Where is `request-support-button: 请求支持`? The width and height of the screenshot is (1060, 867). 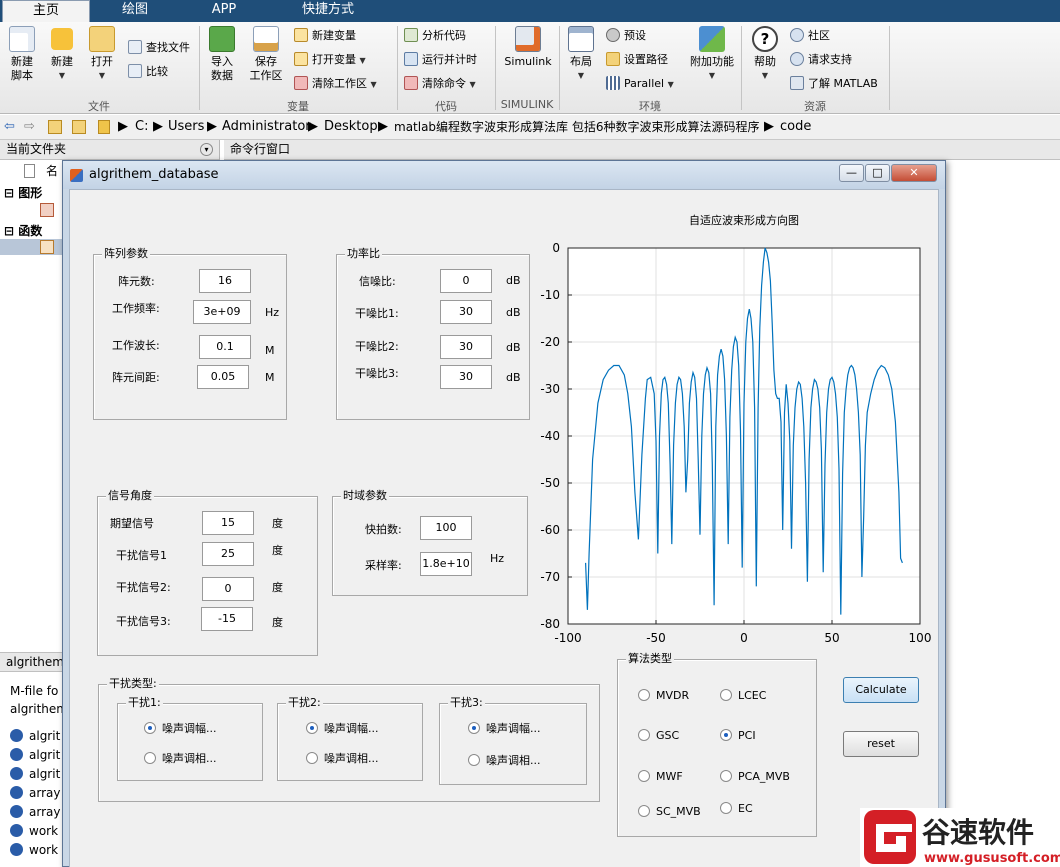 request-support-button: 请求支持 is located at coordinates (821, 60).